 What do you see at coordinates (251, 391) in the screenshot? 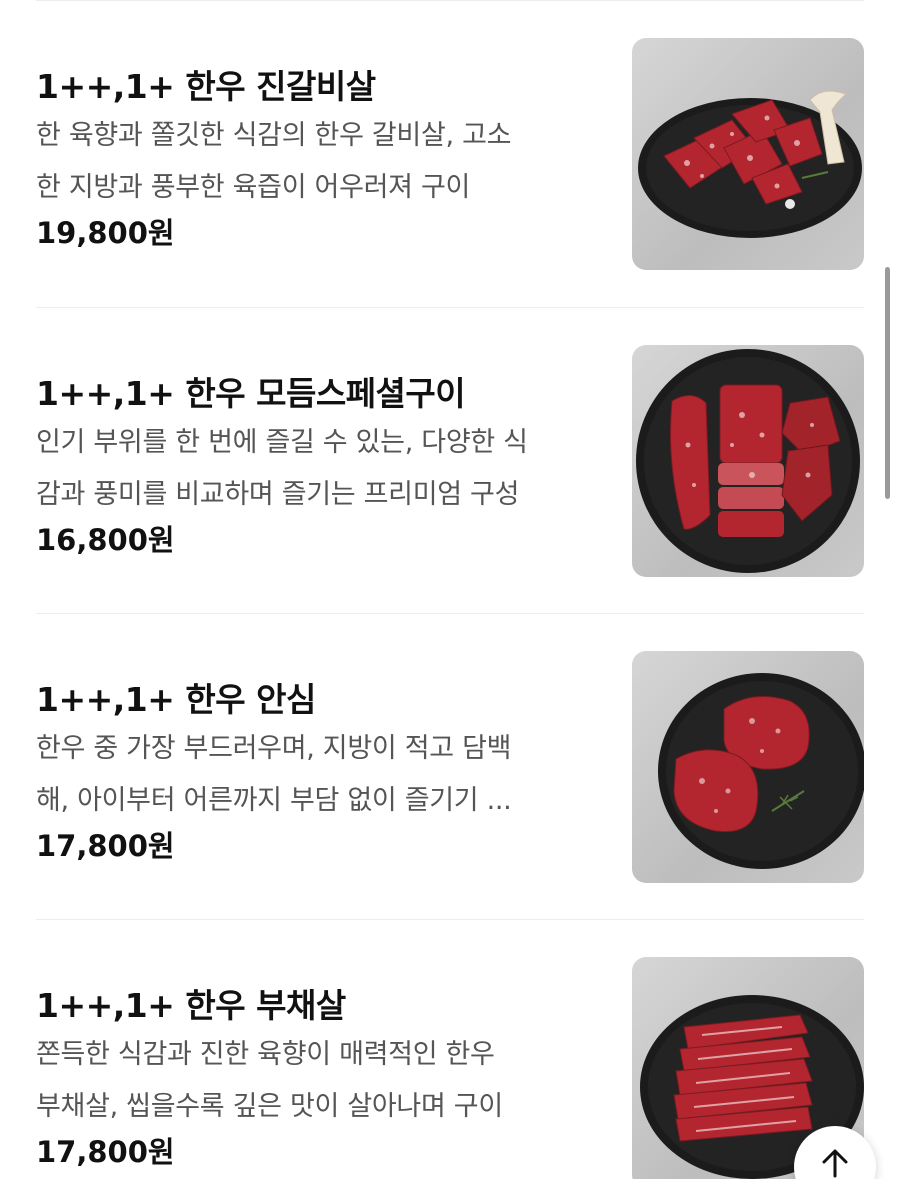
I see `product-name: 1++,1+ 한우 모듬스페셜구이` at bounding box center [251, 391].